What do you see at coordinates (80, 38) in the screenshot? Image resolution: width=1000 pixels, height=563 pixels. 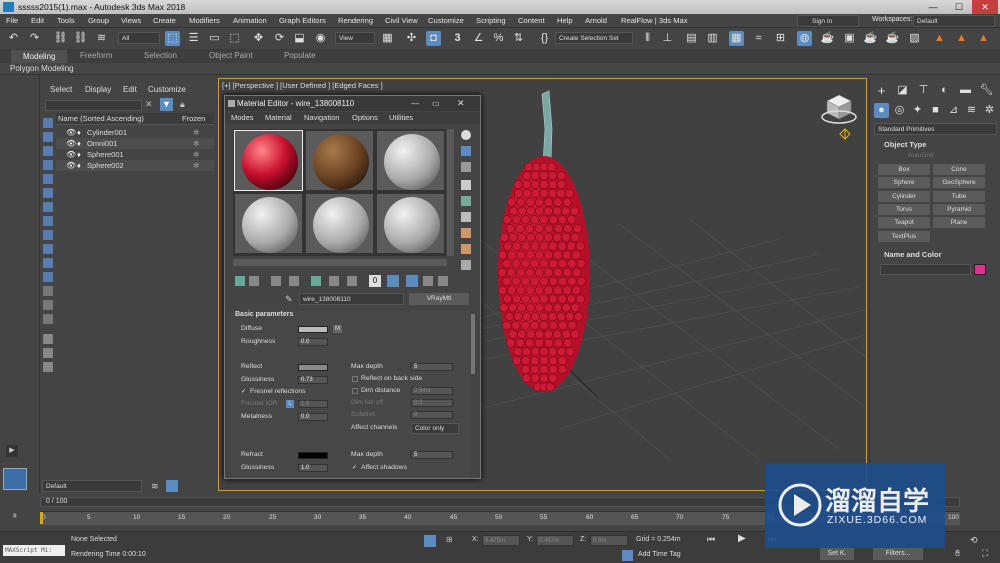 I see `unlink-icon: ⛓` at bounding box center [80, 38].